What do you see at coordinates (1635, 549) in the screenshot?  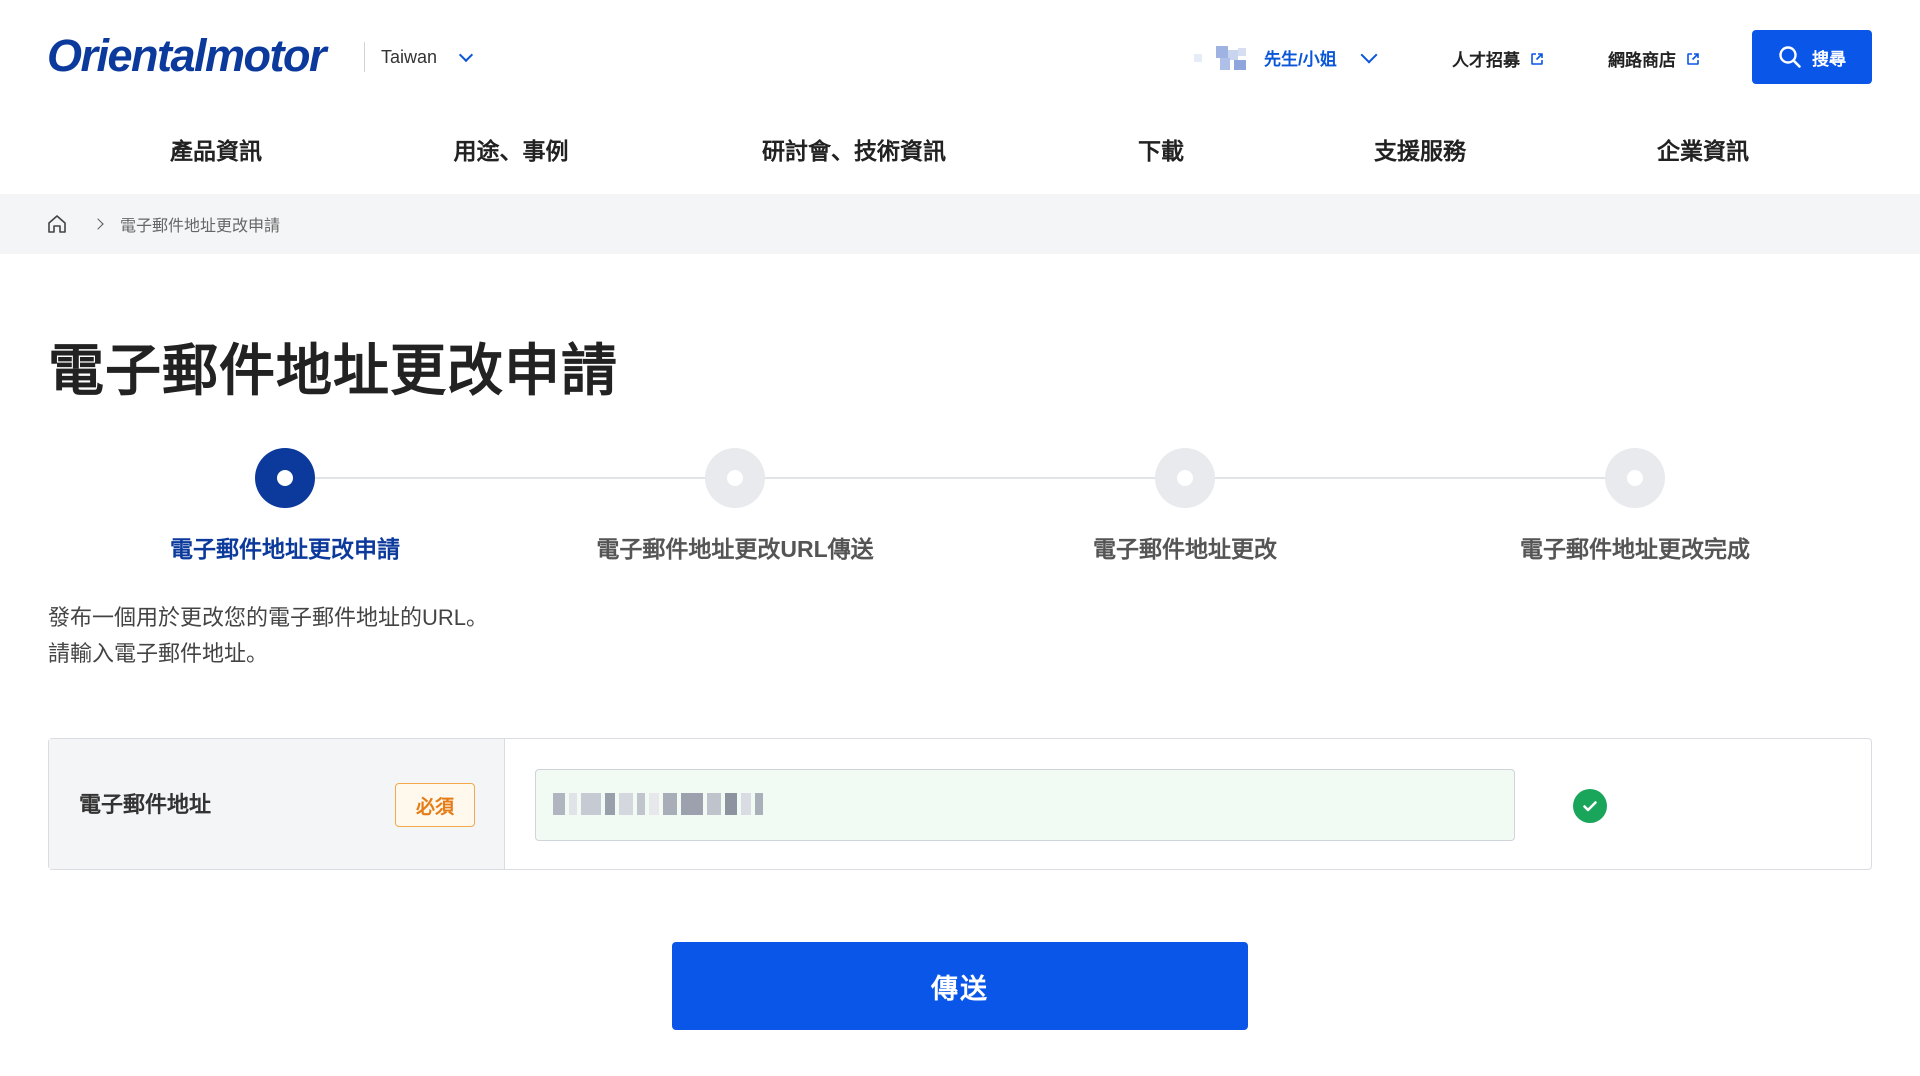 I see `step-label: 電子郵件地址更改完成` at bounding box center [1635, 549].